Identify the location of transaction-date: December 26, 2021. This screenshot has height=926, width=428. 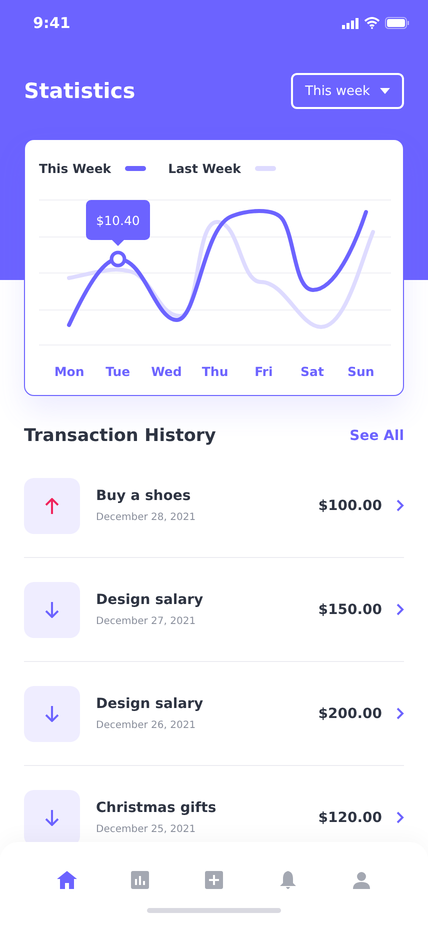
(146, 725).